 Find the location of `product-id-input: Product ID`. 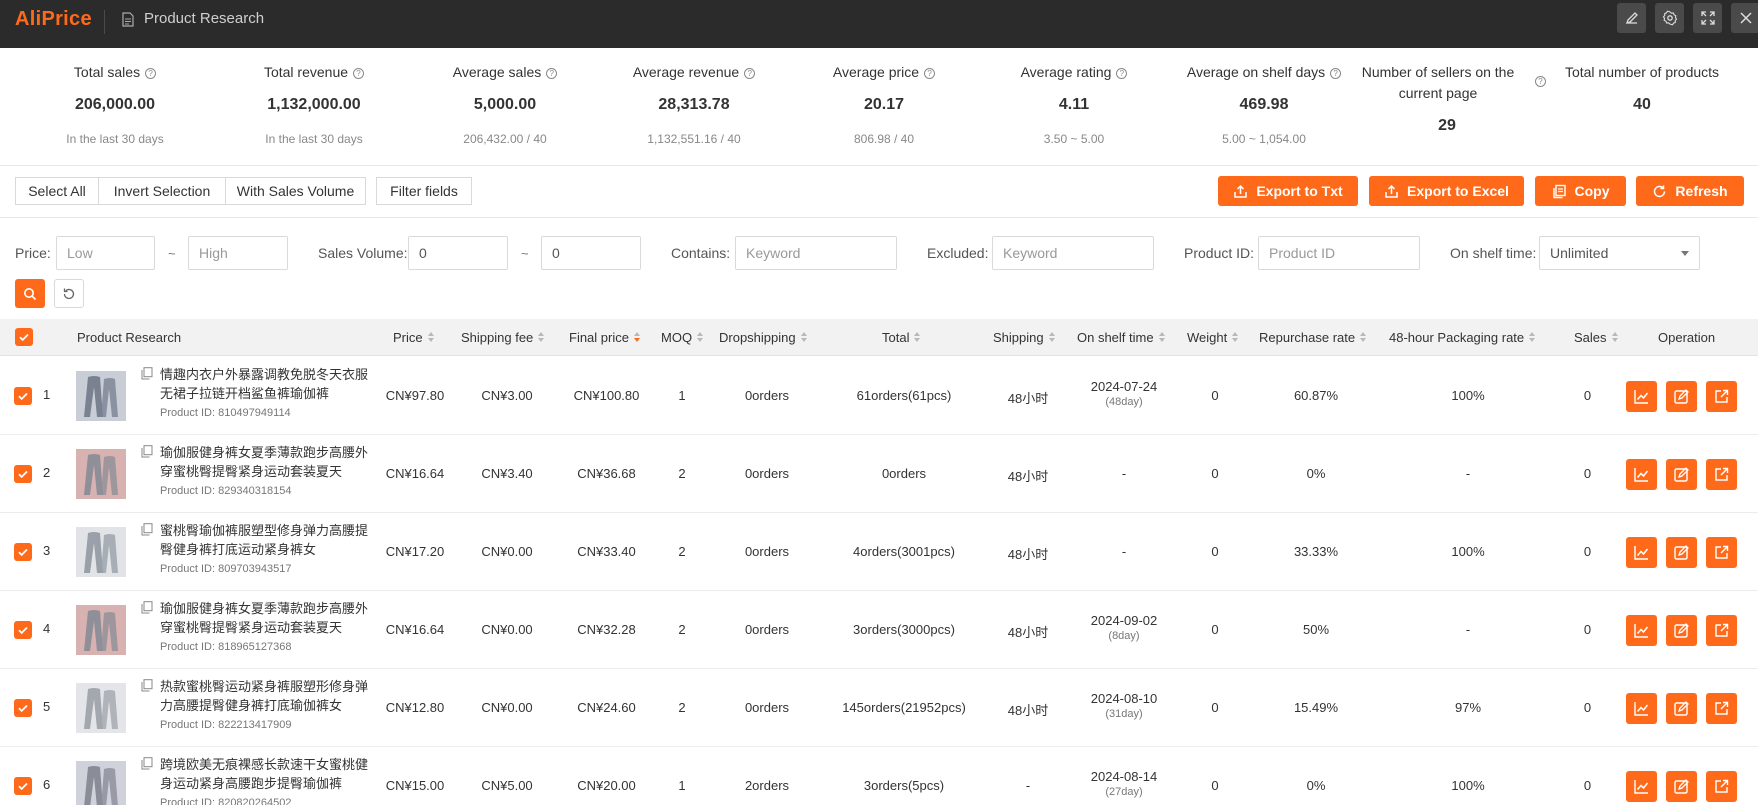

product-id-input: Product ID is located at coordinates (1339, 253).